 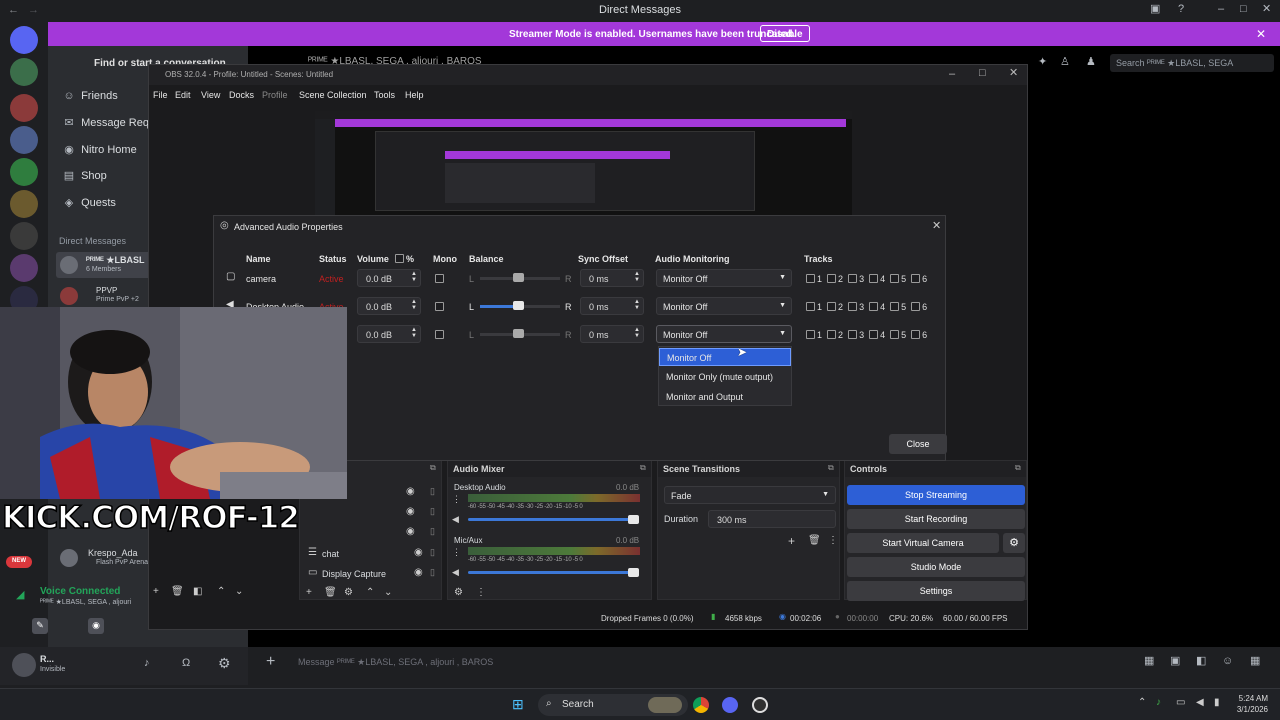 What do you see at coordinates (936, 591) in the screenshot?
I see `settings-button: Settings` at bounding box center [936, 591].